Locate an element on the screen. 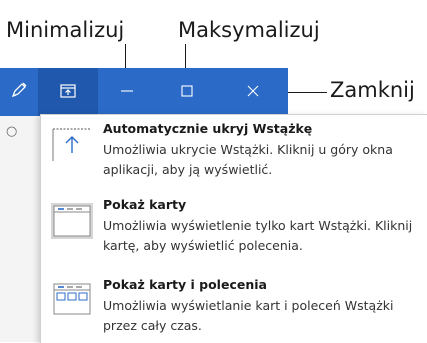 This screenshot has height=343, width=427. close-button is located at coordinates (253, 92).